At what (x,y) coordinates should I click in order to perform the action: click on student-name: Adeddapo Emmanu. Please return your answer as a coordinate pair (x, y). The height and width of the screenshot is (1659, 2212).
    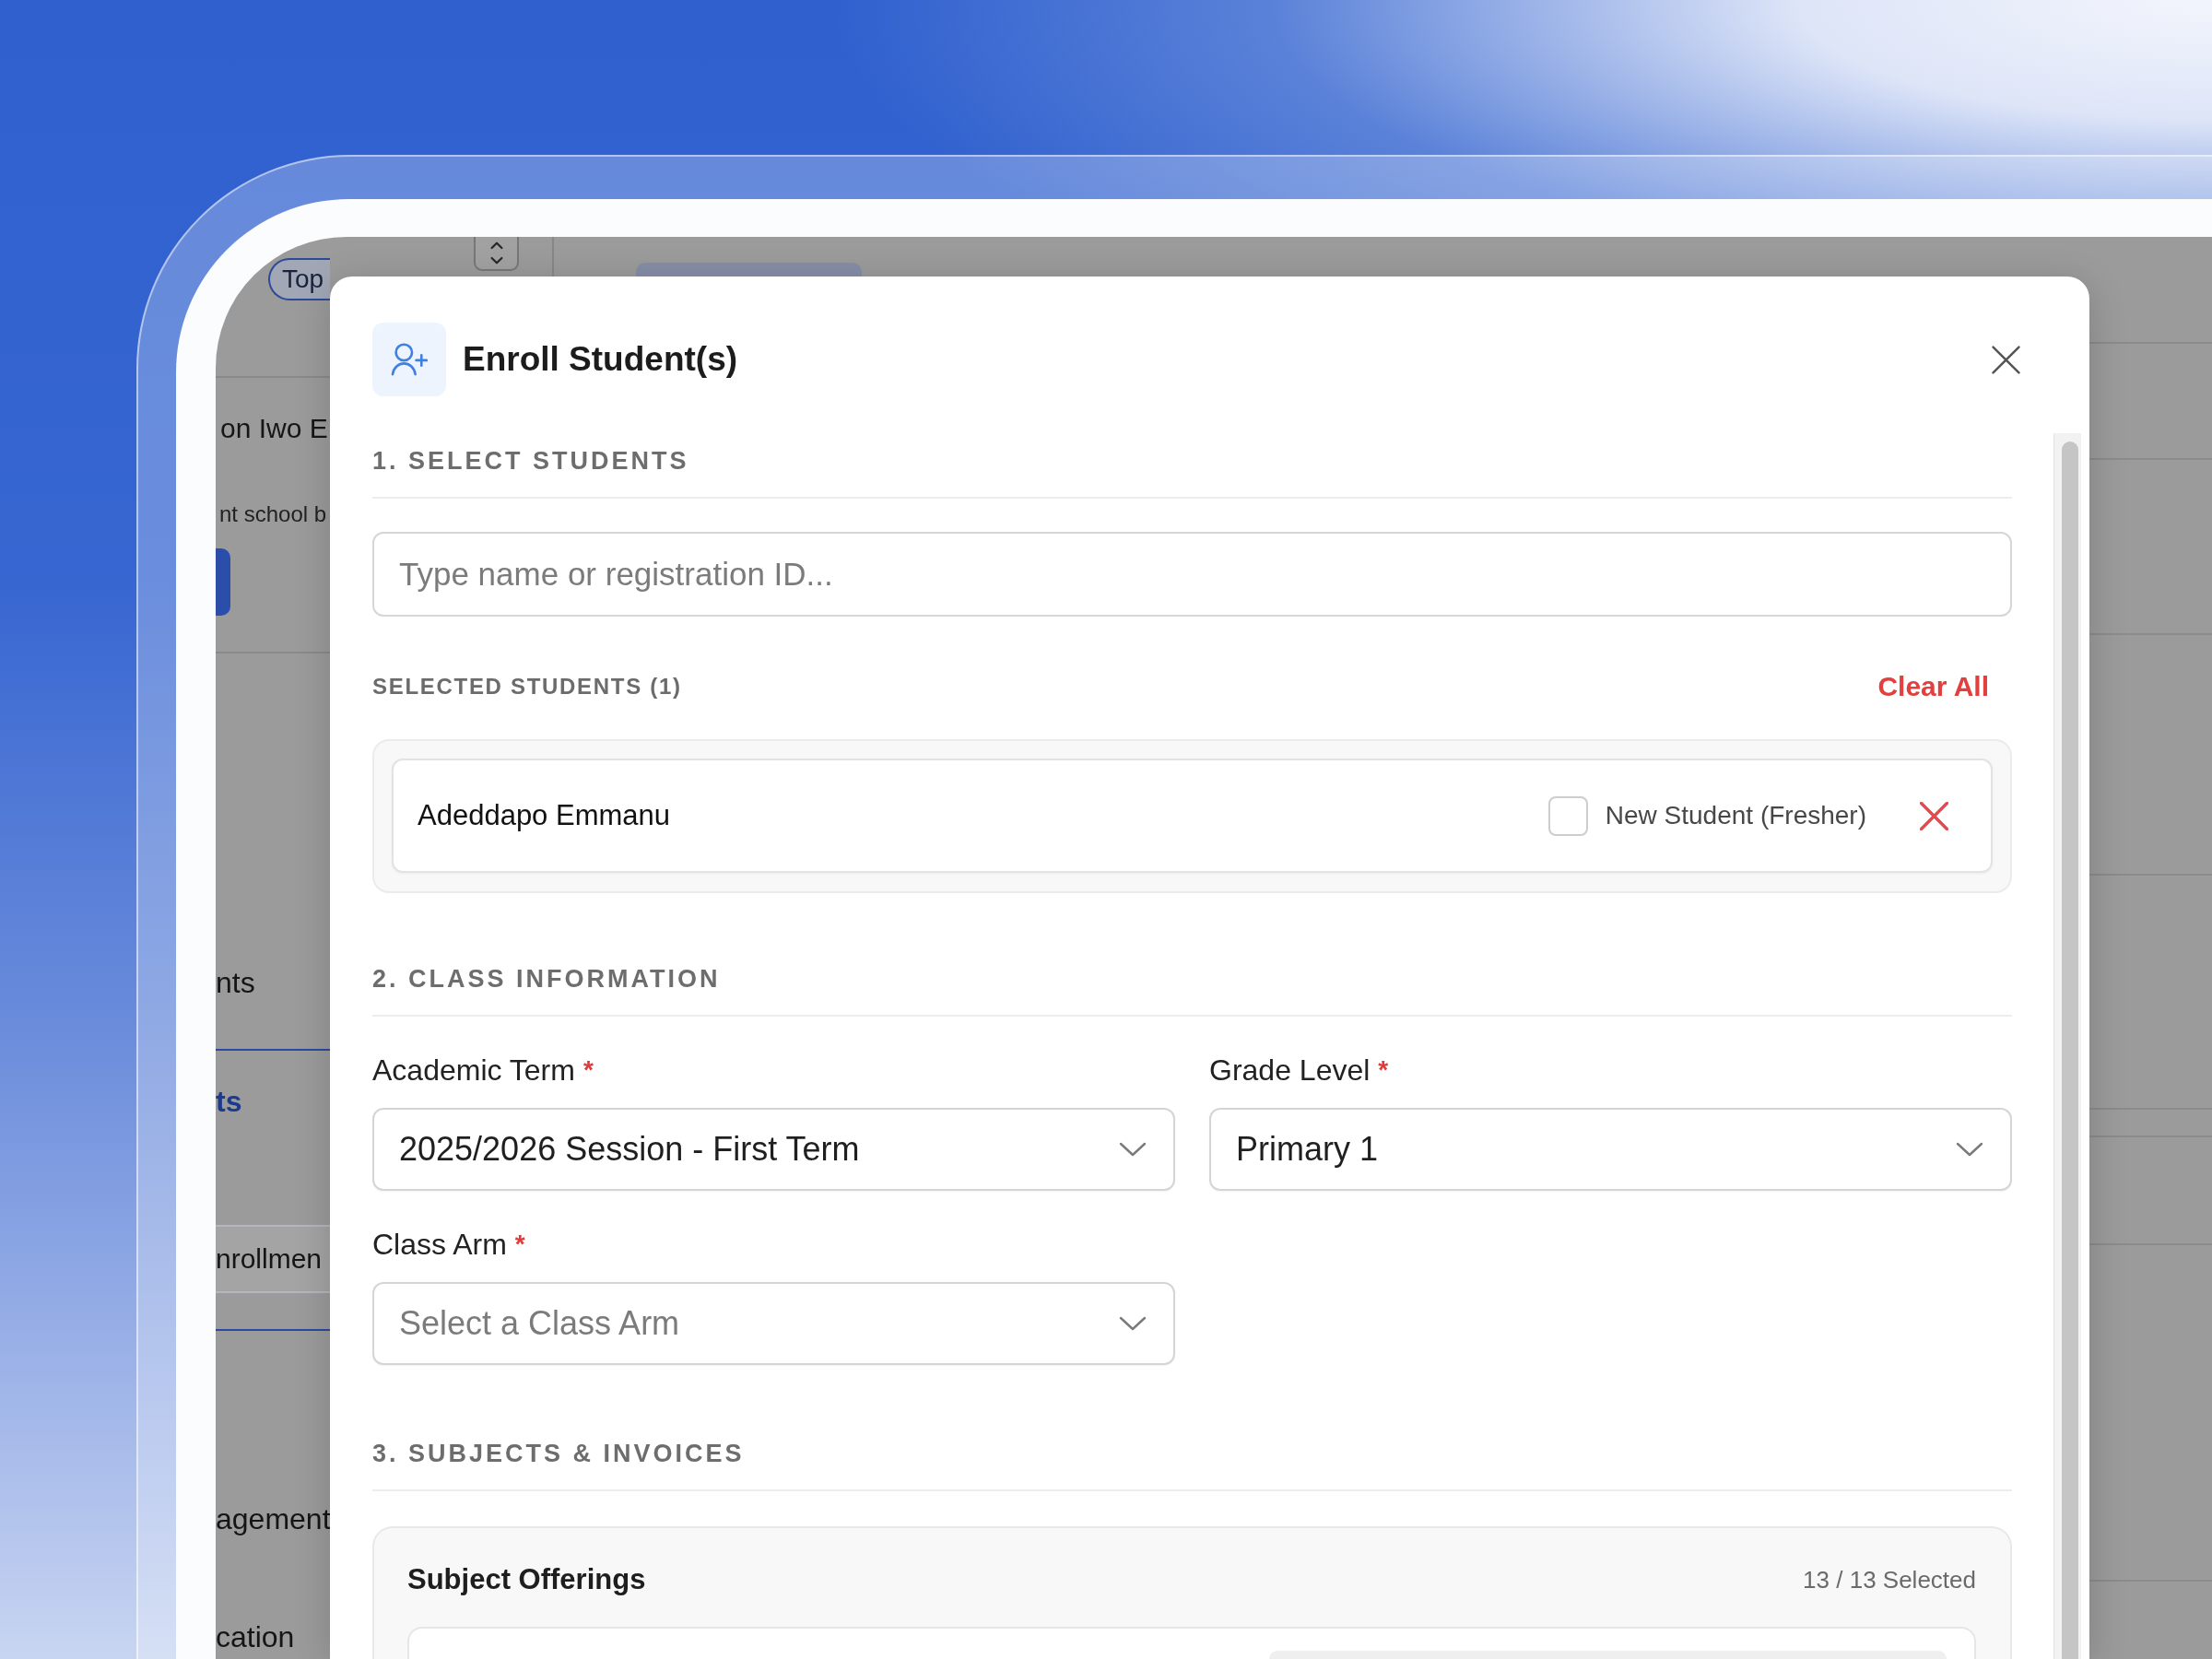
    Looking at the image, I should click on (545, 815).